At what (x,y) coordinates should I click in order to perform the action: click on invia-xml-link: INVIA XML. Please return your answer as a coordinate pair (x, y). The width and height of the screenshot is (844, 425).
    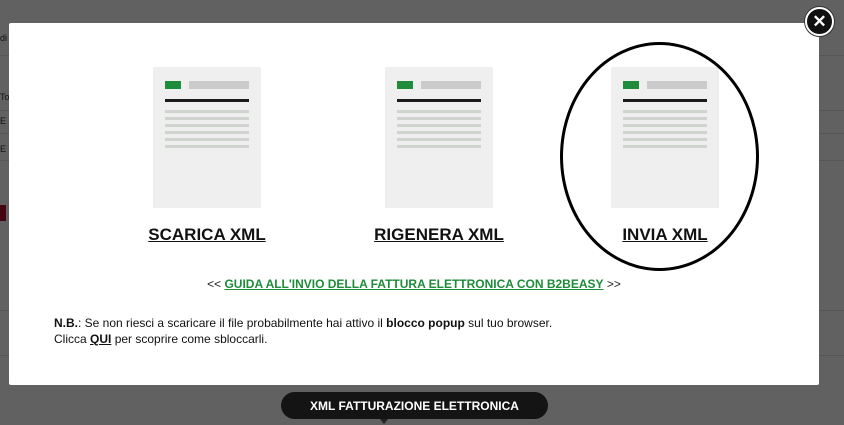
    Looking at the image, I should click on (664, 235).